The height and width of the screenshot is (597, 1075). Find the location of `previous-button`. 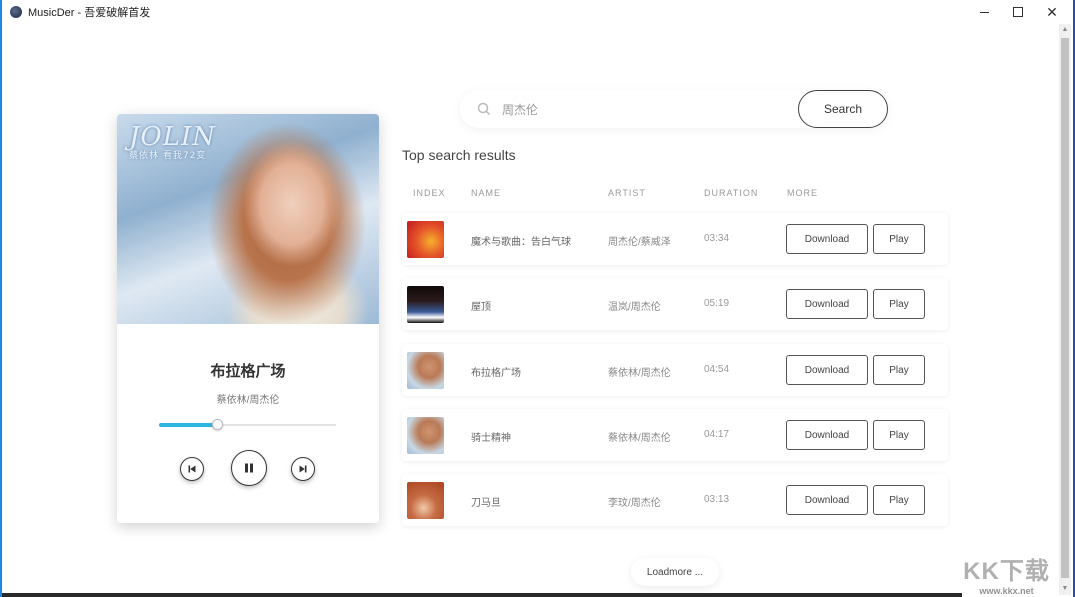

previous-button is located at coordinates (192, 469).